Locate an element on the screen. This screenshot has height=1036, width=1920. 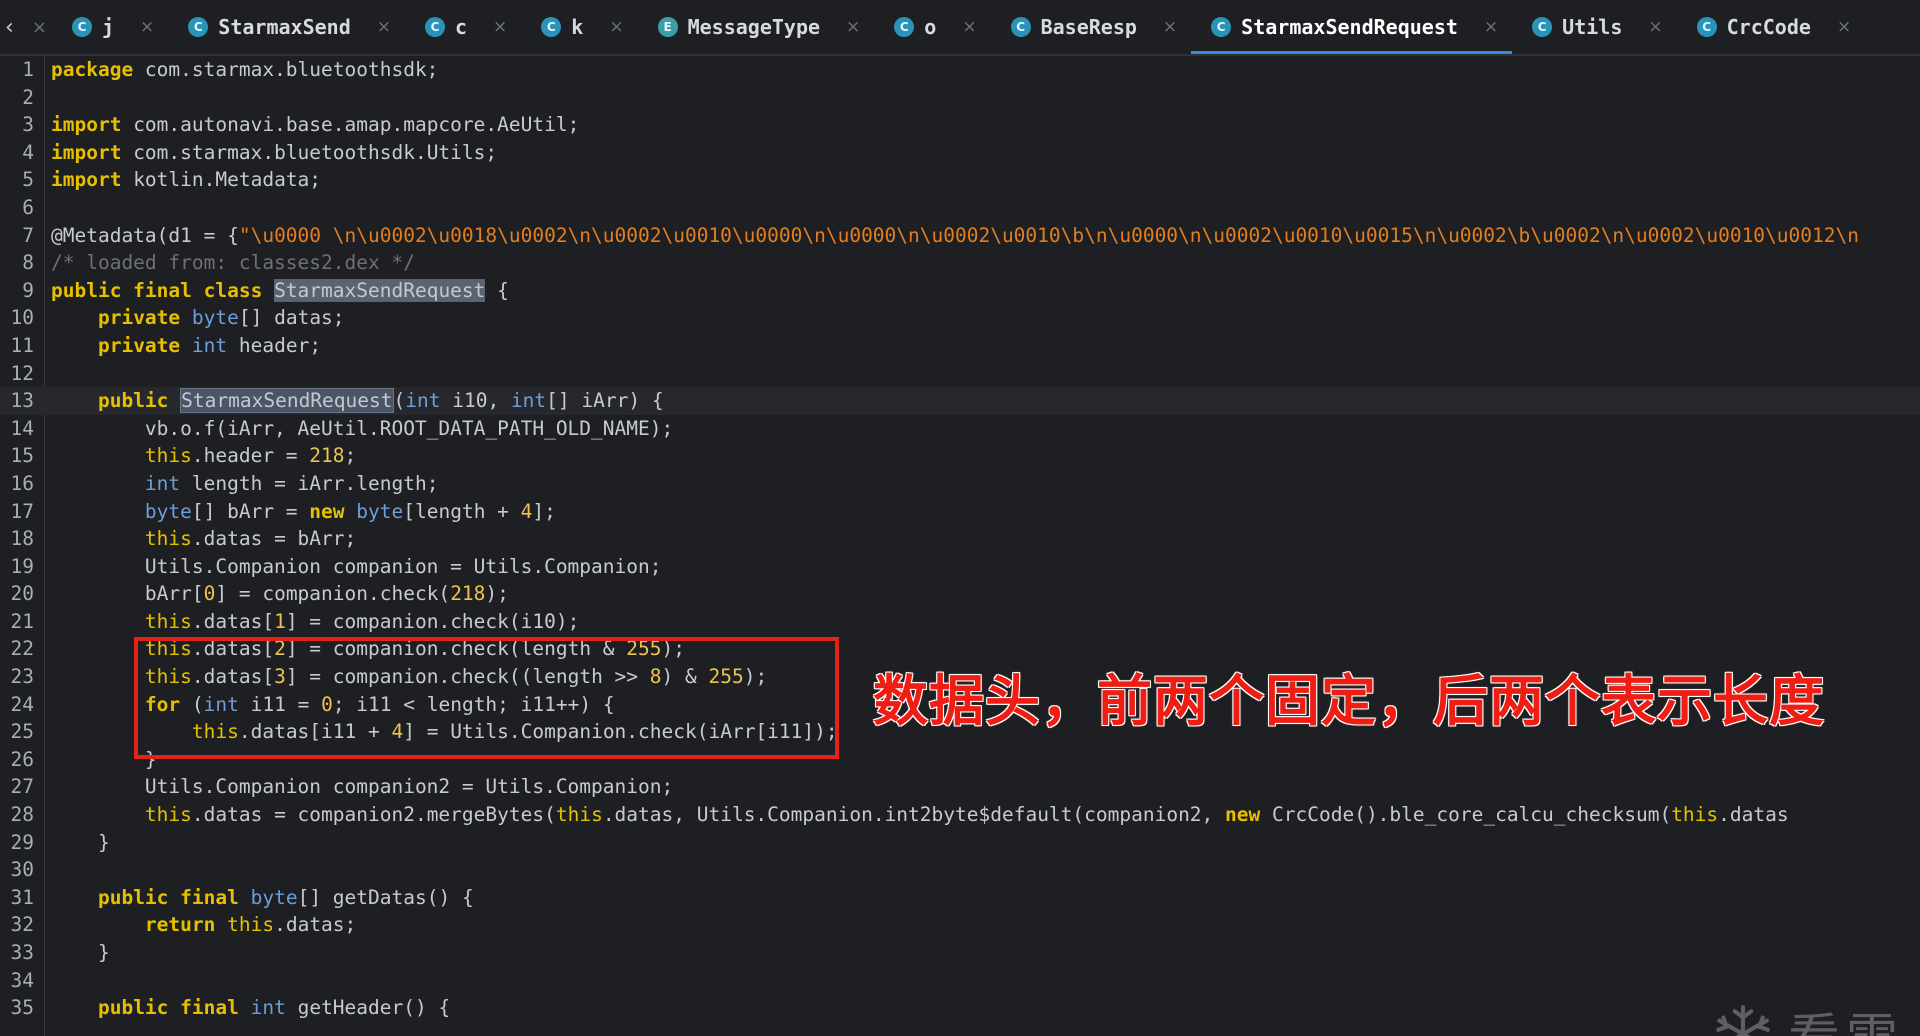
code-text: this.header = 218; is located at coordinates (203, 456).